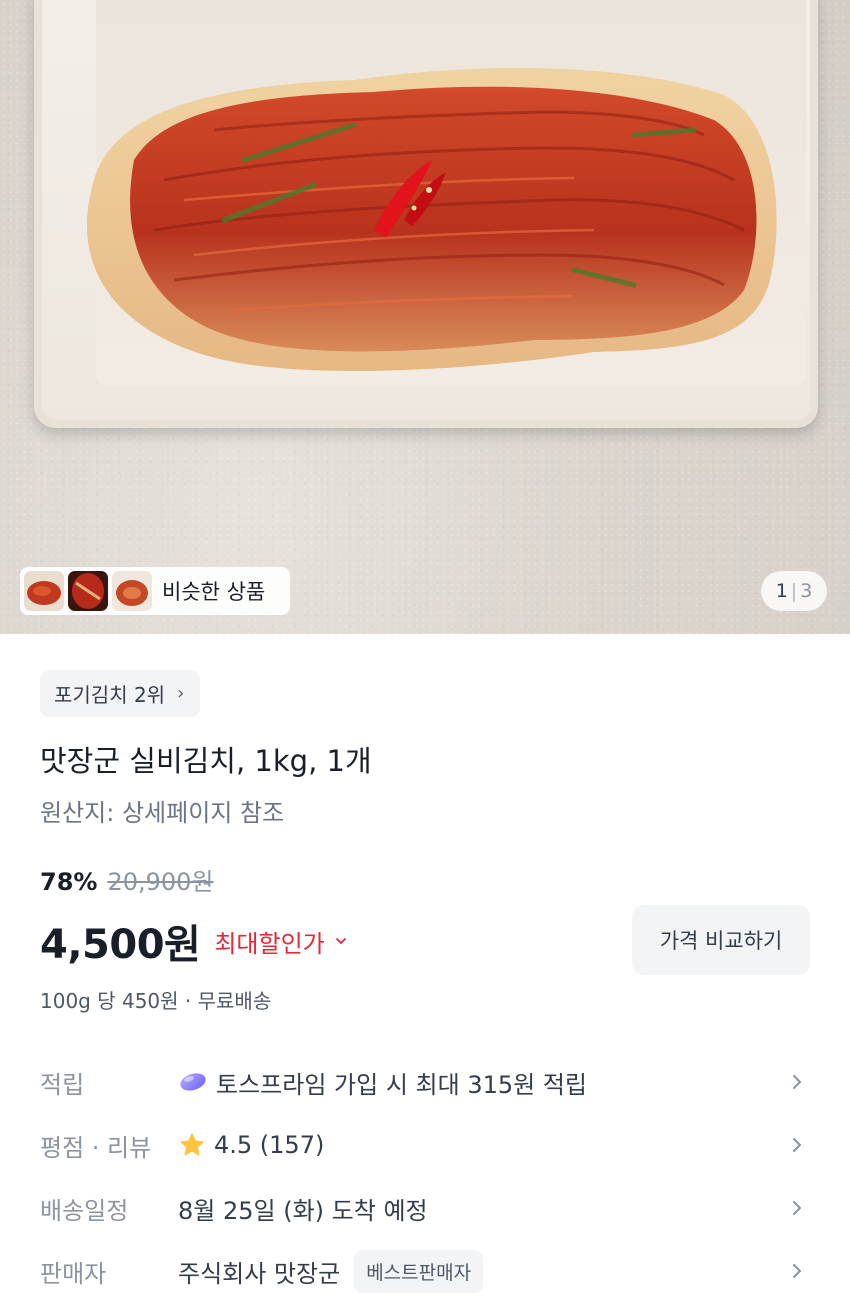 The width and height of the screenshot is (850, 1307). What do you see at coordinates (341, 941) in the screenshot?
I see `chevron-down-icon` at bounding box center [341, 941].